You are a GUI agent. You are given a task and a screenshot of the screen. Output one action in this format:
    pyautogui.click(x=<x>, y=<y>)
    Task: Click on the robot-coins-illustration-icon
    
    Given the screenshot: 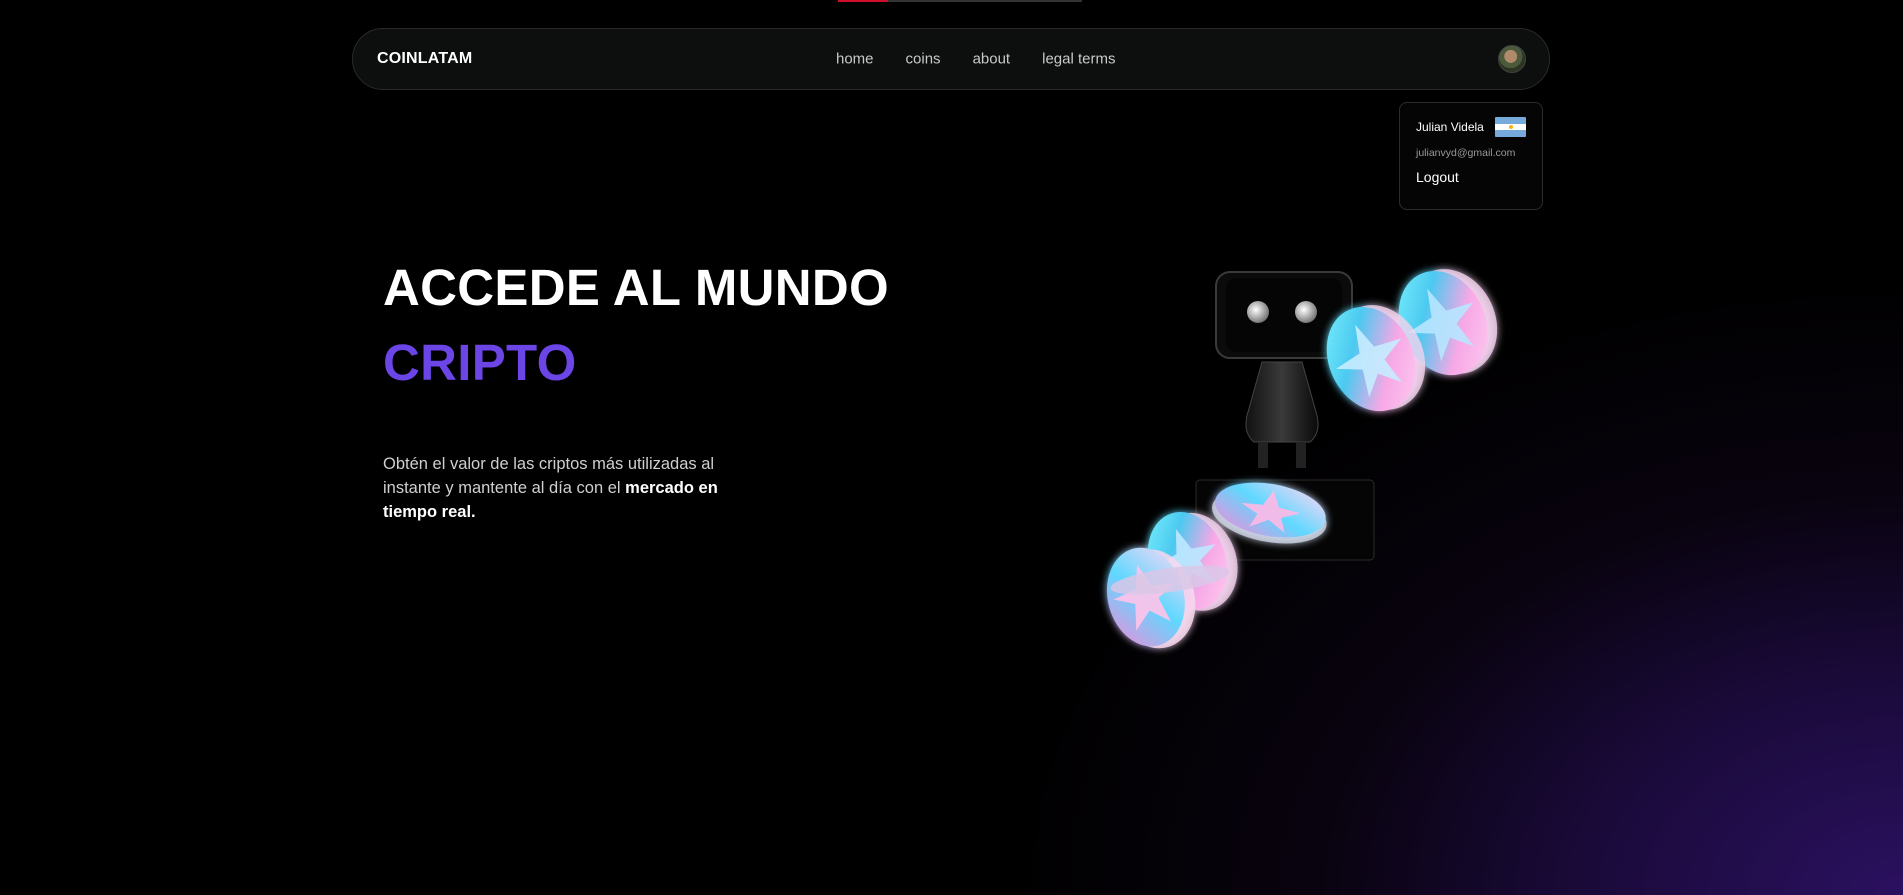 What is the action you would take?
    pyautogui.click(x=1302, y=459)
    